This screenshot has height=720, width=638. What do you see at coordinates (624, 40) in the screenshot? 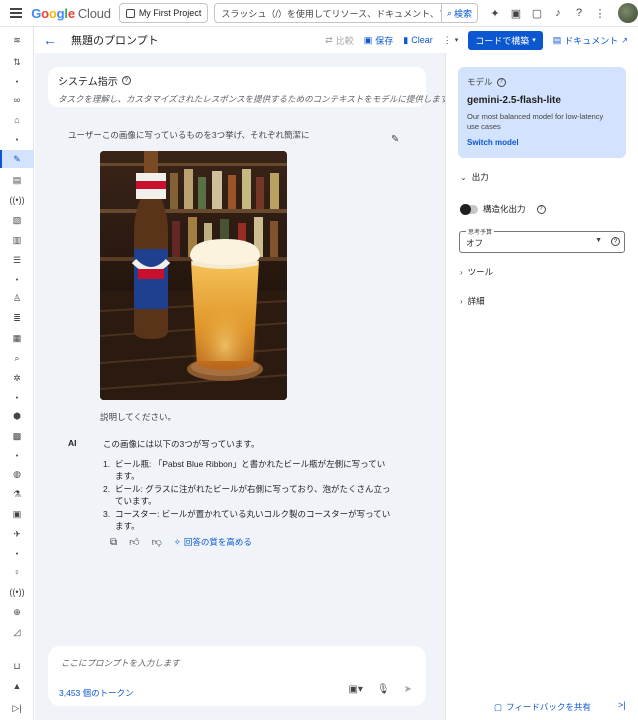
I see `open-in-new-icon: ↗` at bounding box center [624, 40].